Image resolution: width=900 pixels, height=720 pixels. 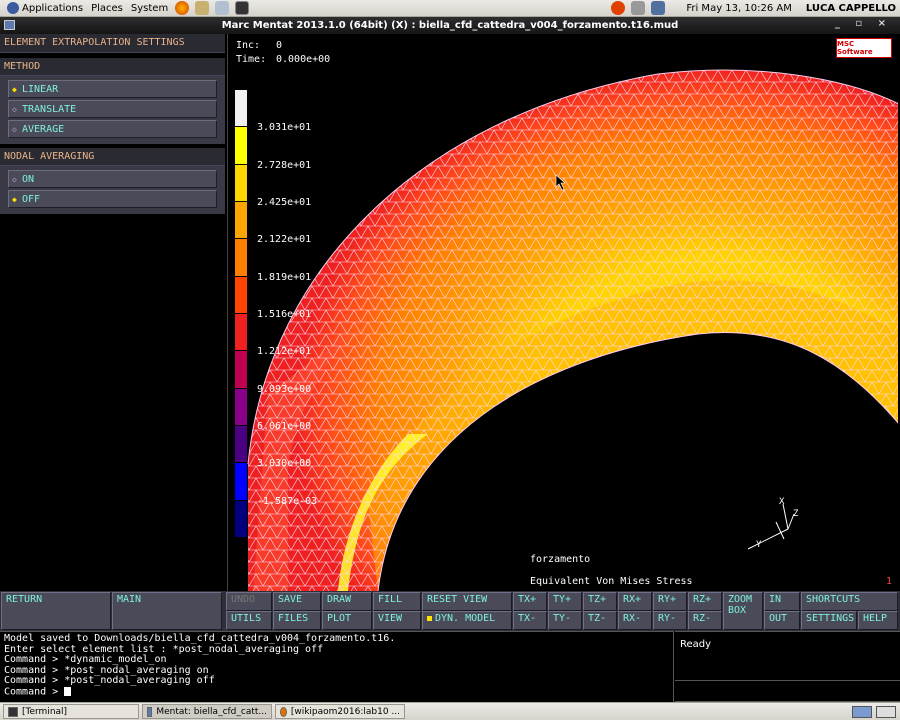 I want to click on dyn-model-label: DYN. MODEL, so click(x=465, y=618).